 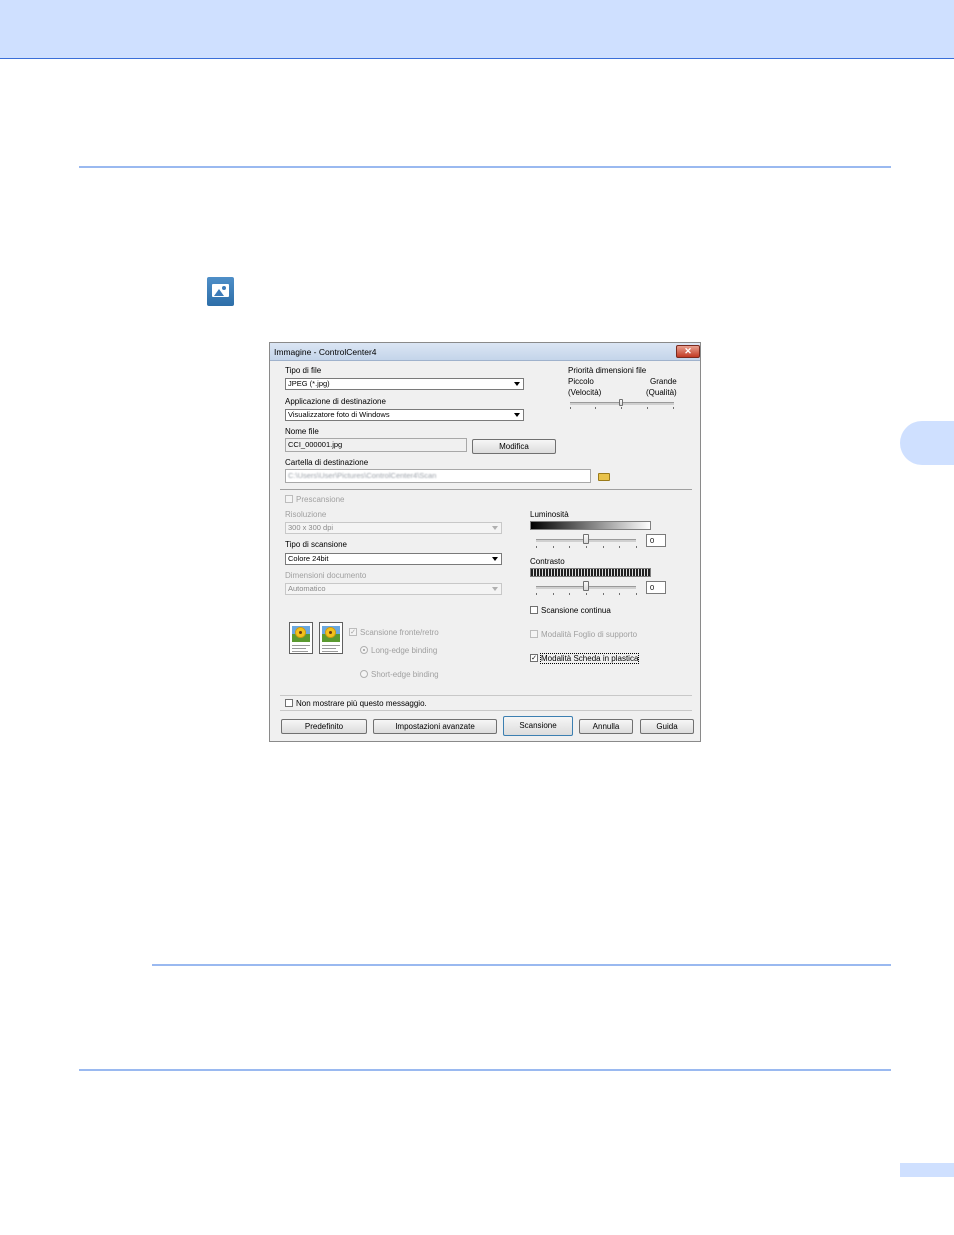 What do you see at coordinates (485, 352) in the screenshot?
I see `dialog-titlebar: Immagine - ControlCenter4 ✕` at bounding box center [485, 352].